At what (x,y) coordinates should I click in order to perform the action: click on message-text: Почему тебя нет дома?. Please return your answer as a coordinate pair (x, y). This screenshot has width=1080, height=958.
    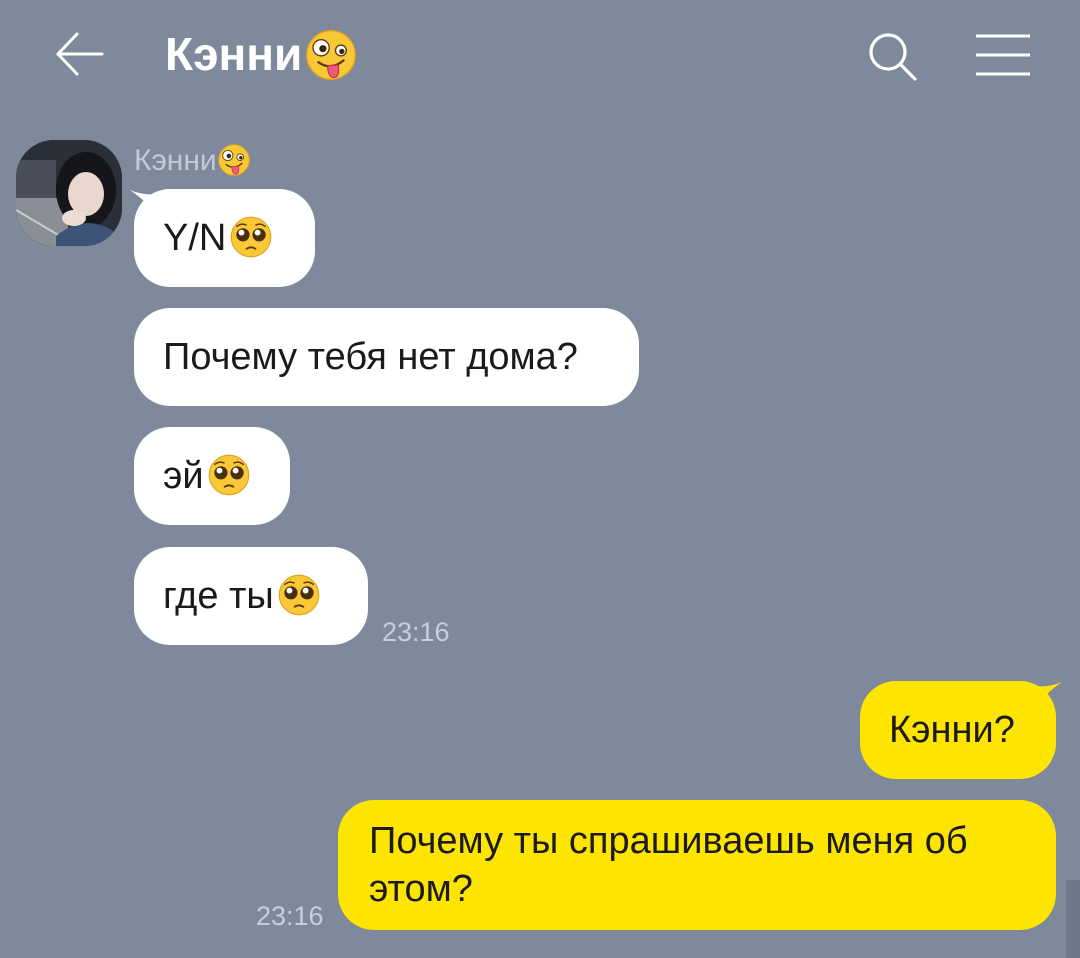
    Looking at the image, I should click on (370, 357).